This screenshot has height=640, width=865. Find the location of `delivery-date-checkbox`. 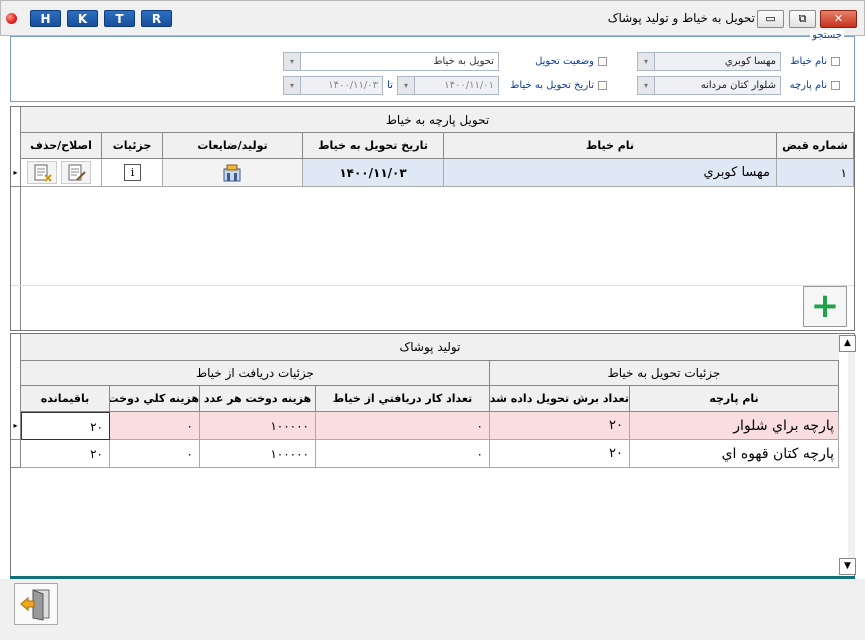

delivery-date-checkbox is located at coordinates (602, 85).